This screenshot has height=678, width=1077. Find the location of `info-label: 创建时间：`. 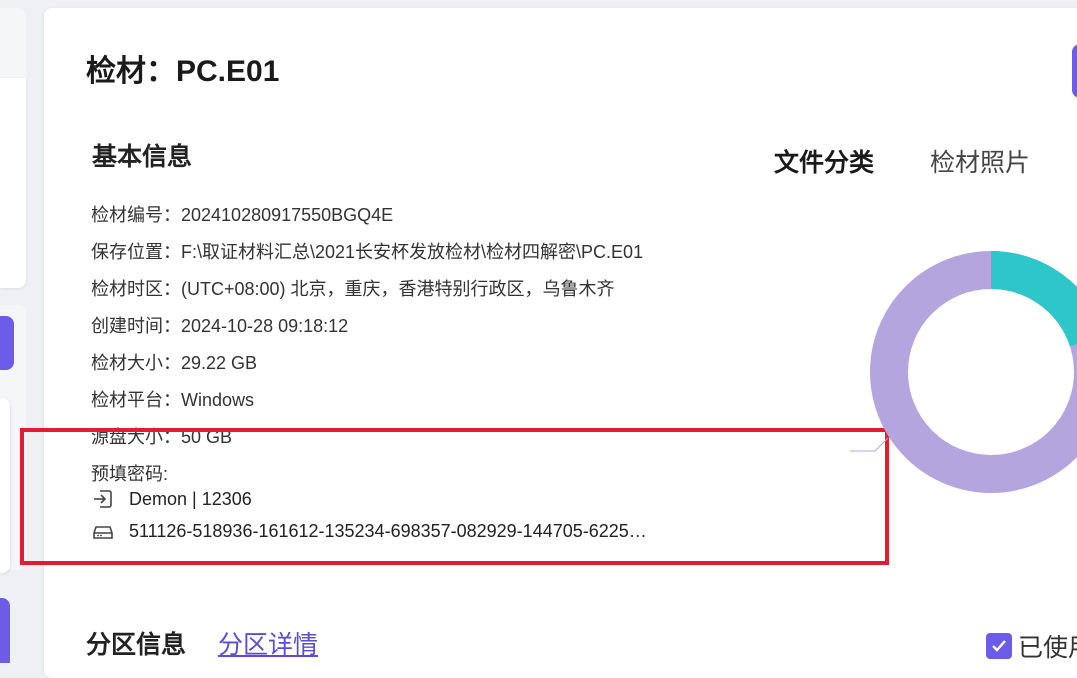

info-label: 创建时间： is located at coordinates (136, 326).